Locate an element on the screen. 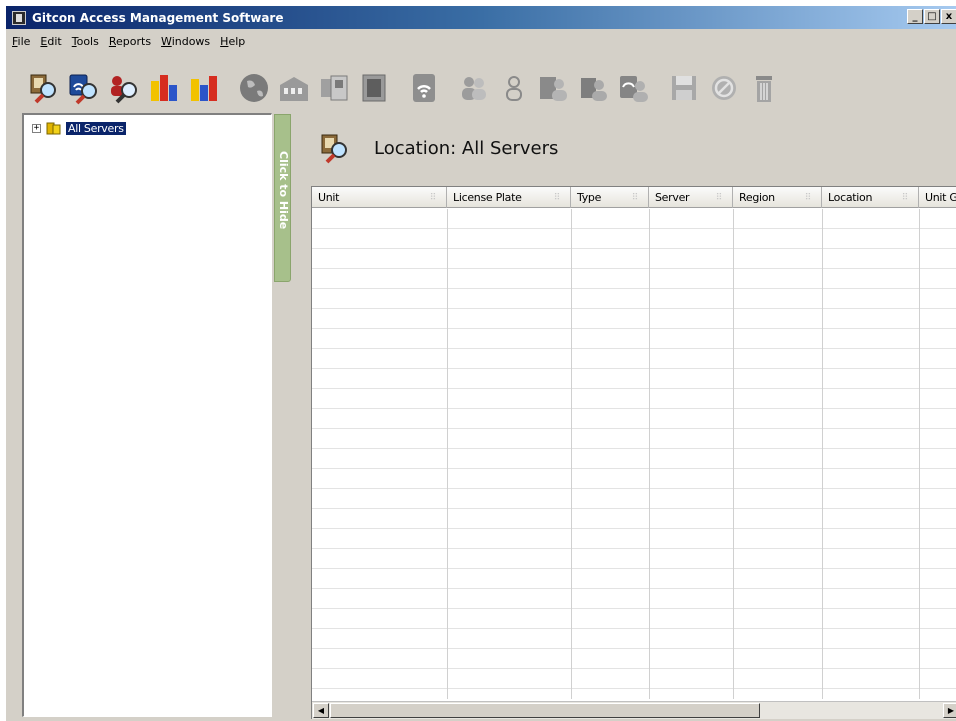 This screenshot has width=956, height=721. location-unit-icon is located at coordinates (334, 149).